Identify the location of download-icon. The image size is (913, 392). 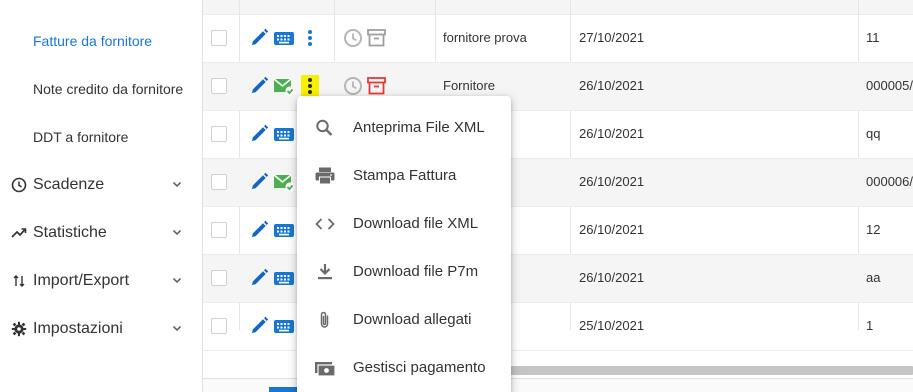
(325, 272).